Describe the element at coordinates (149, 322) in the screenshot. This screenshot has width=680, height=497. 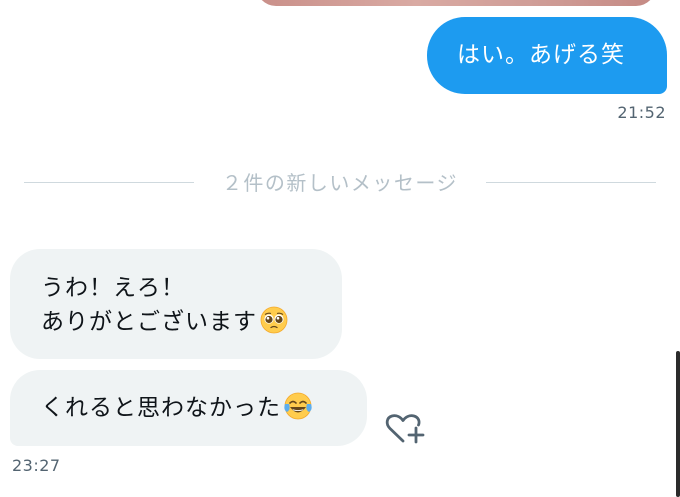
I see `incoming-message-1-line-2-text: ありがとございます` at that location.